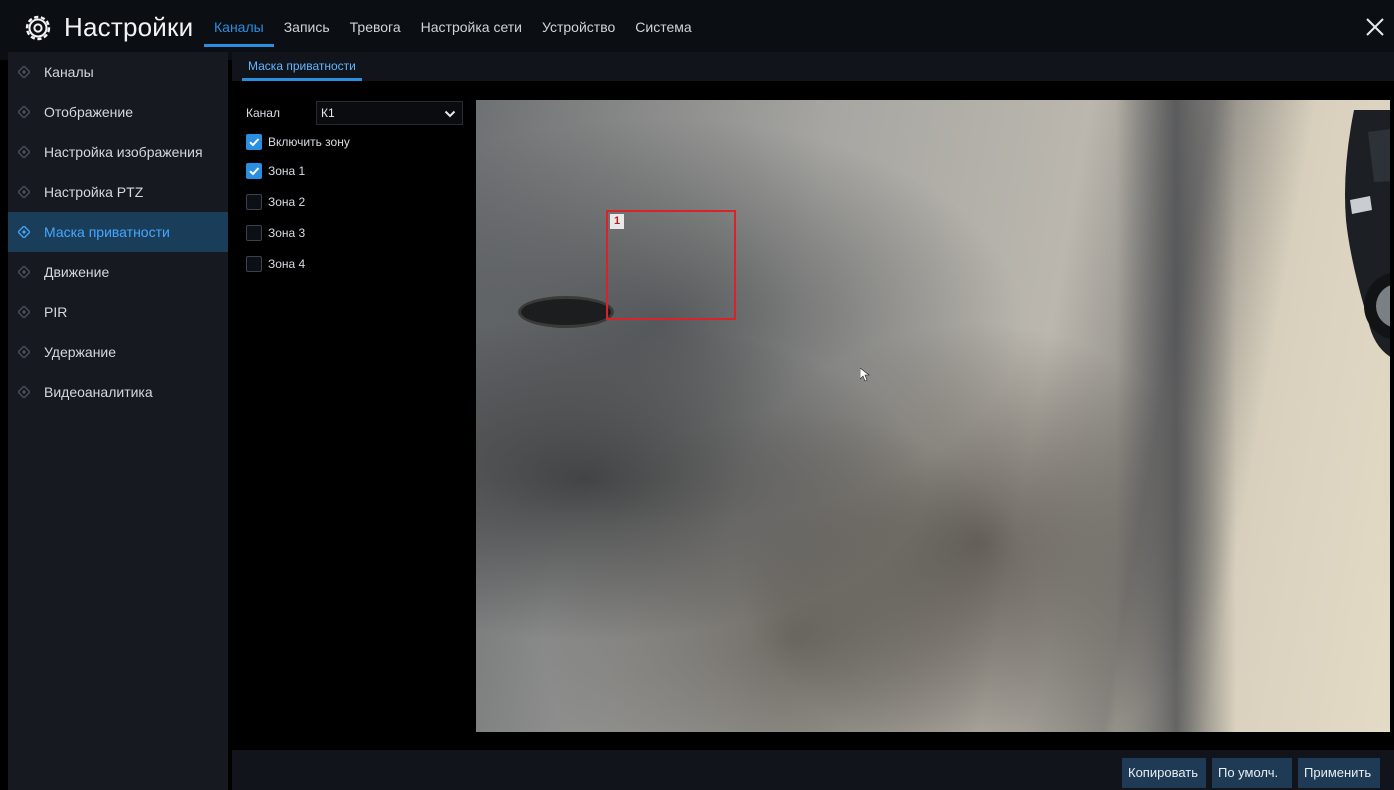 This screenshot has width=1394, height=790. Describe the element at coordinates (356, 170) in the screenshot. I see `zone-1-checkbox: Зона 1` at that location.